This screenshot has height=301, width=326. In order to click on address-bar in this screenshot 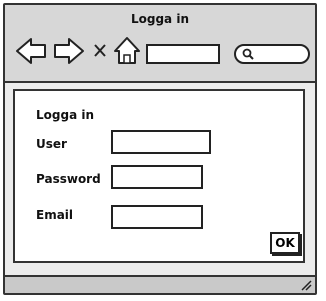, I will do `click(183, 54)`.